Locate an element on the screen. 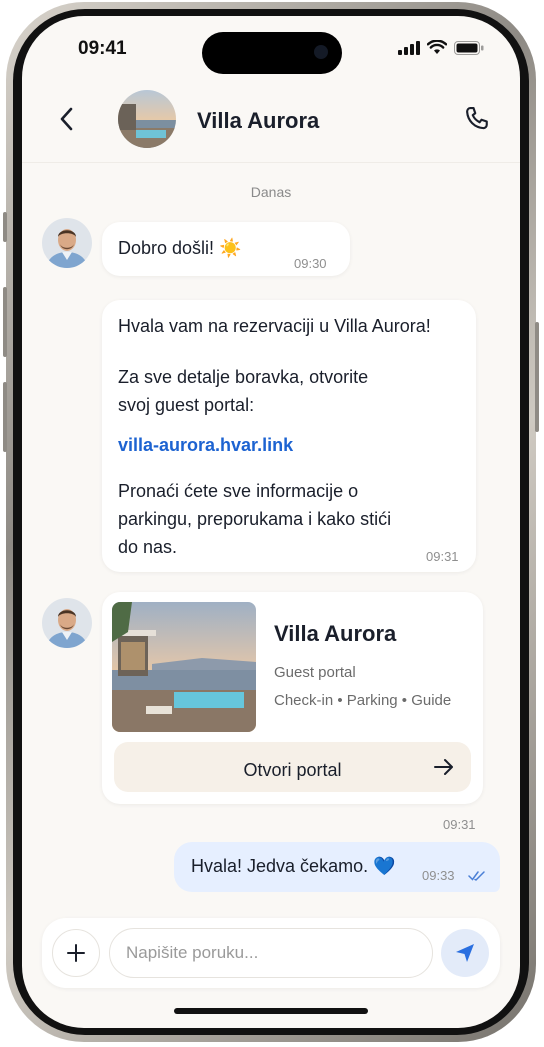  arrow-right-icon is located at coordinates (443, 767).